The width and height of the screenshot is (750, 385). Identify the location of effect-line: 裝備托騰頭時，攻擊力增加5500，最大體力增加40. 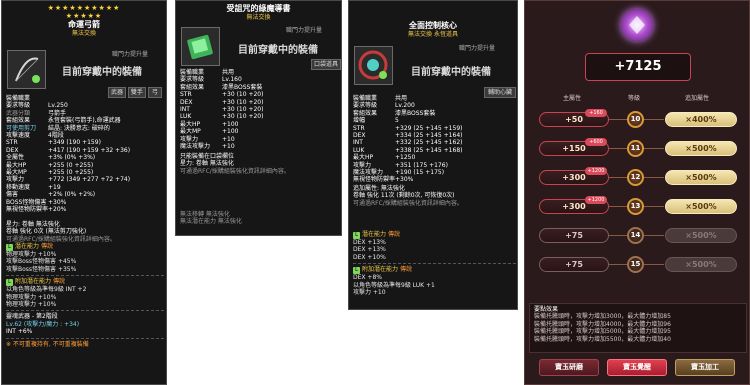
(602, 339).